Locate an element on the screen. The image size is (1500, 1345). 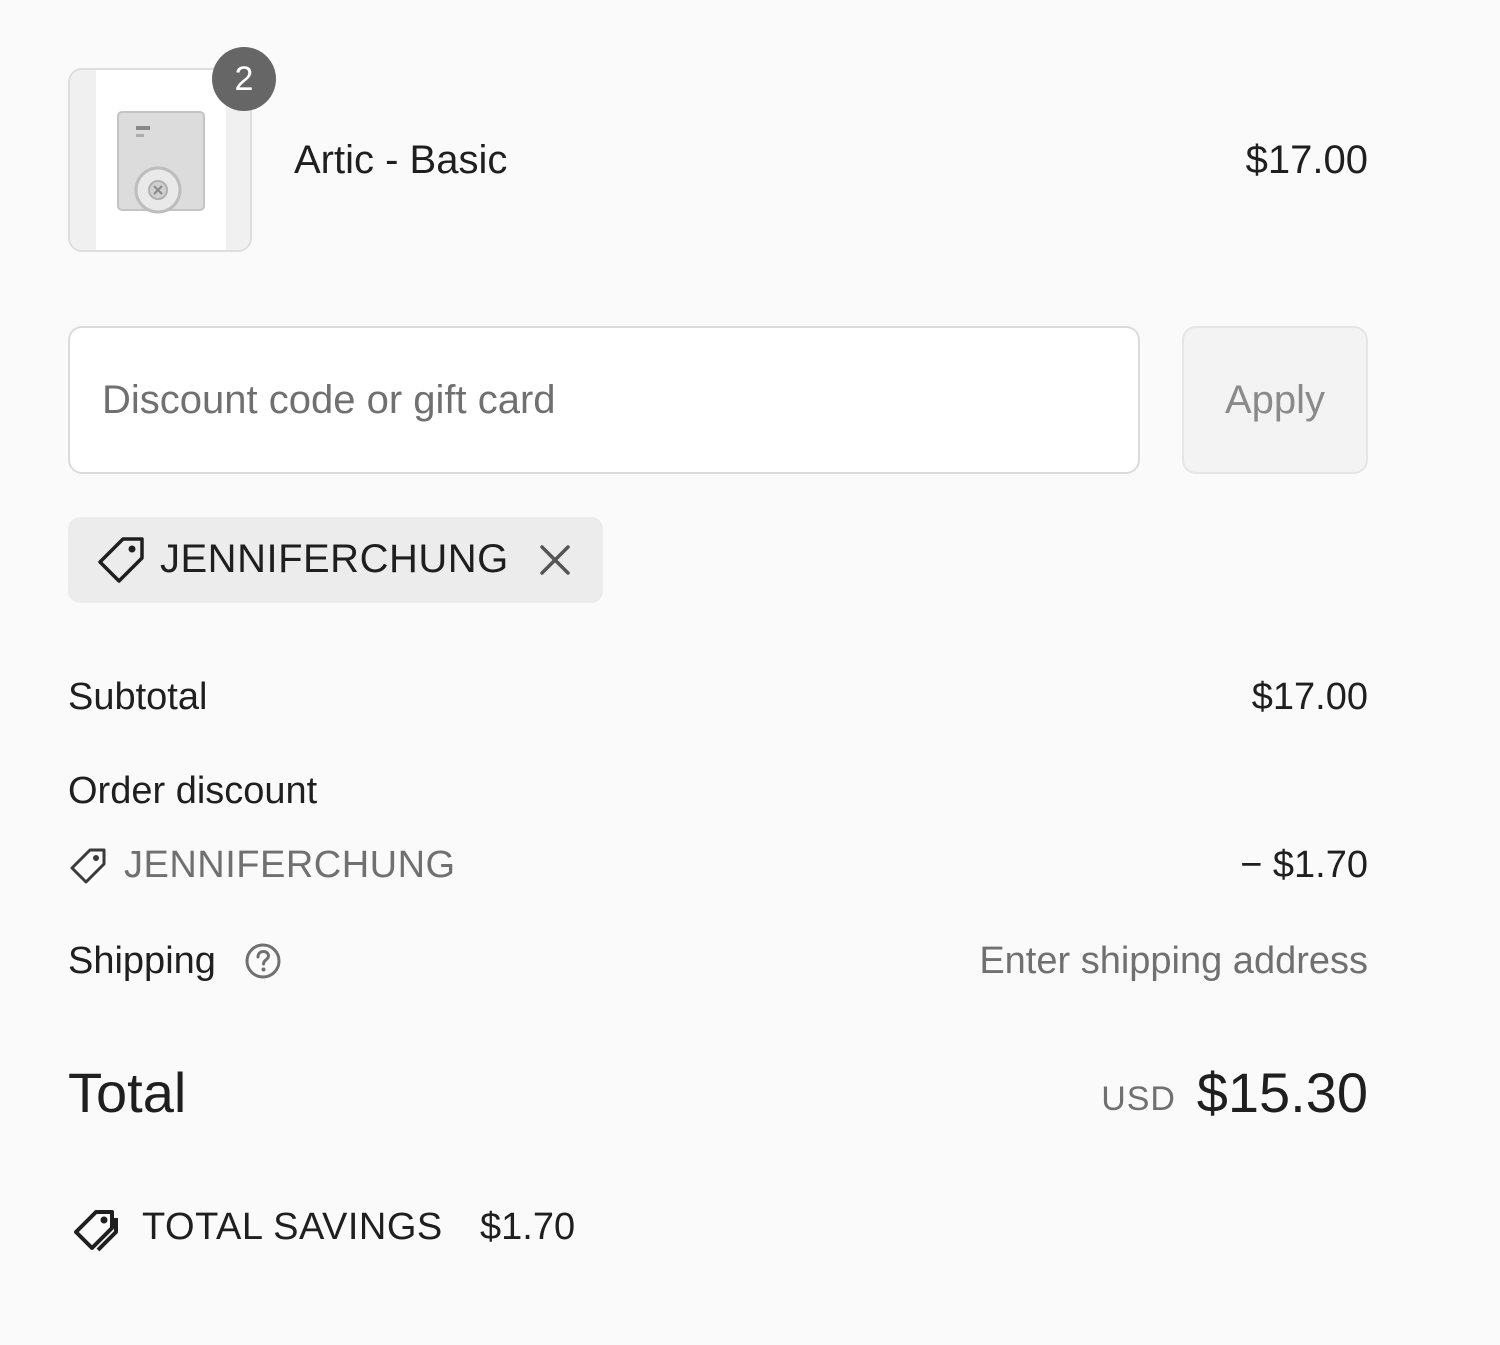
total-savings-amount: $1.70 is located at coordinates (528, 1227).